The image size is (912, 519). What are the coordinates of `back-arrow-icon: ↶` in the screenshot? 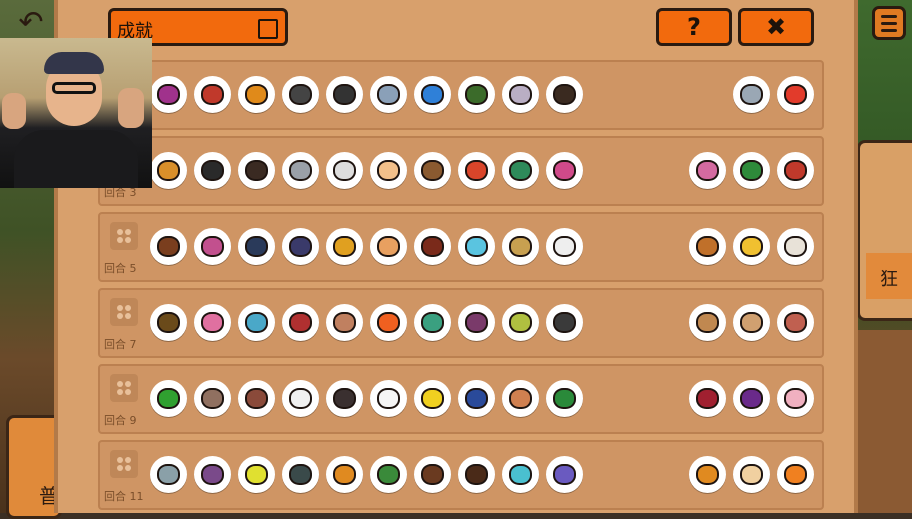 It's located at (31, 23).